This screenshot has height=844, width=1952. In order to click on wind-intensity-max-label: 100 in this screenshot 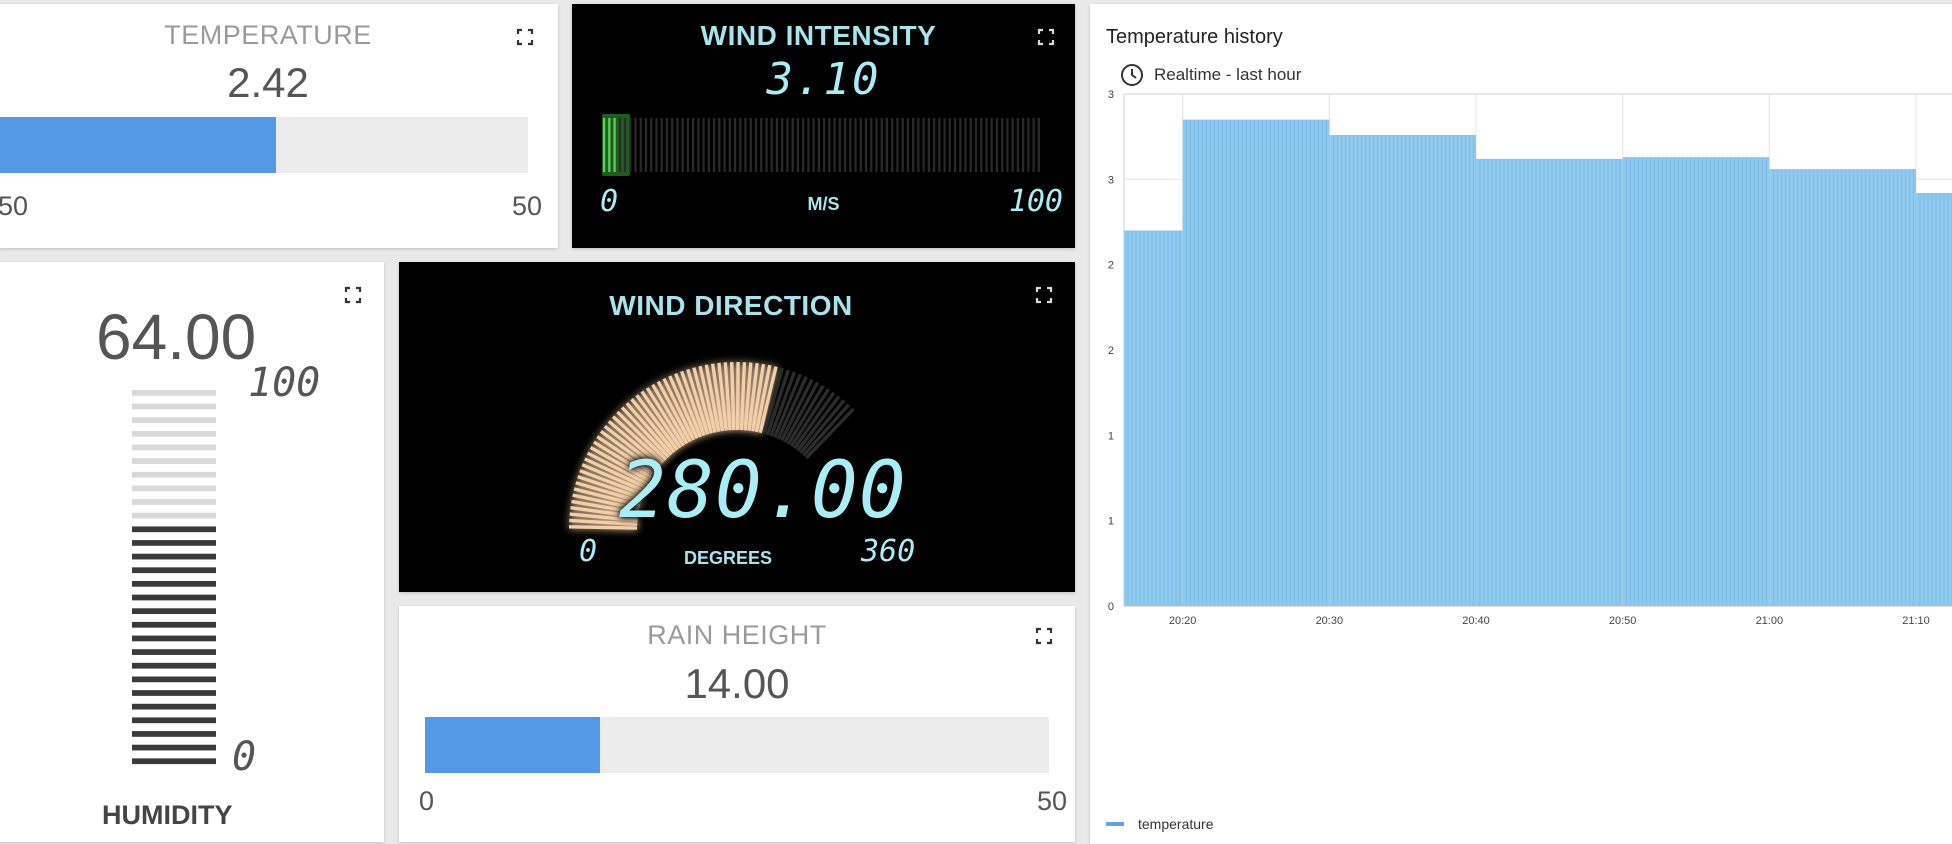, I will do `click(1036, 201)`.